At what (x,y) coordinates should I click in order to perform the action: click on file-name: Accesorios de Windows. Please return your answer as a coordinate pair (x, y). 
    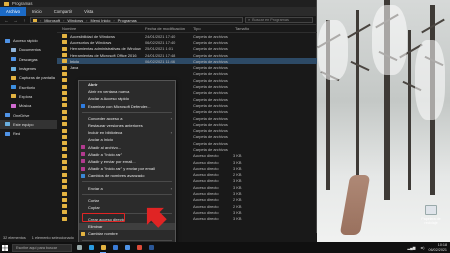
    Looking at the image, I should click on (91, 42).